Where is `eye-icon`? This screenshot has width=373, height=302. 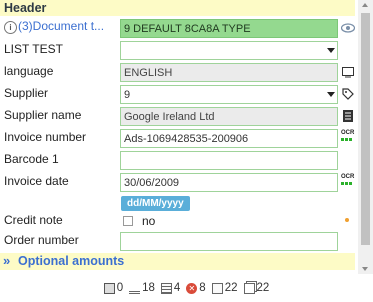 eye-icon is located at coordinates (348, 28).